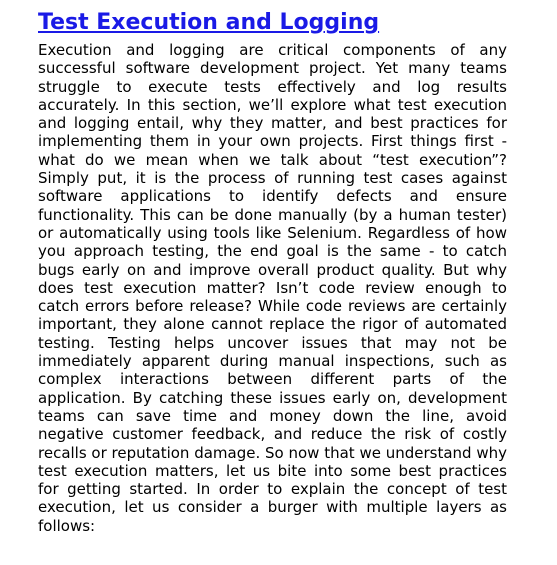  Describe the element at coordinates (208, 23) in the screenshot. I see `article-title-link: Test Execution and Logging` at that location.